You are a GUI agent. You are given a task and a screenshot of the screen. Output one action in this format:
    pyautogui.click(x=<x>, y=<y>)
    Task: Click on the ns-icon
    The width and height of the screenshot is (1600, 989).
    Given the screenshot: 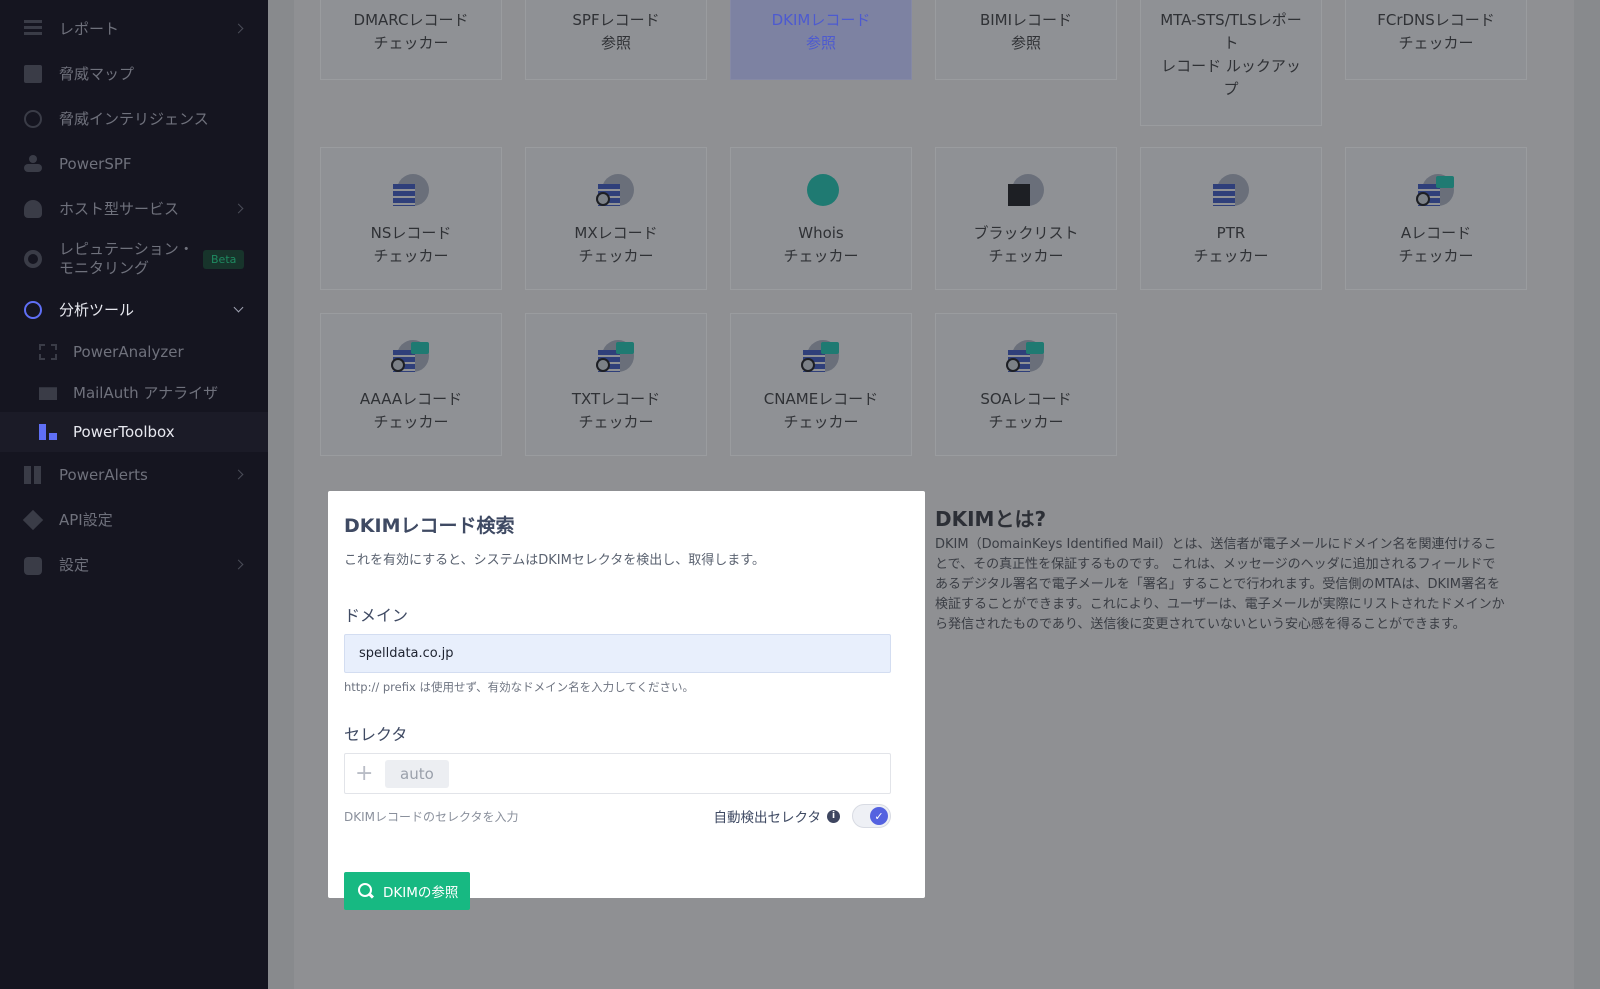 What is the action you would take?
    pyautogui.click(x=411, y=192)
    